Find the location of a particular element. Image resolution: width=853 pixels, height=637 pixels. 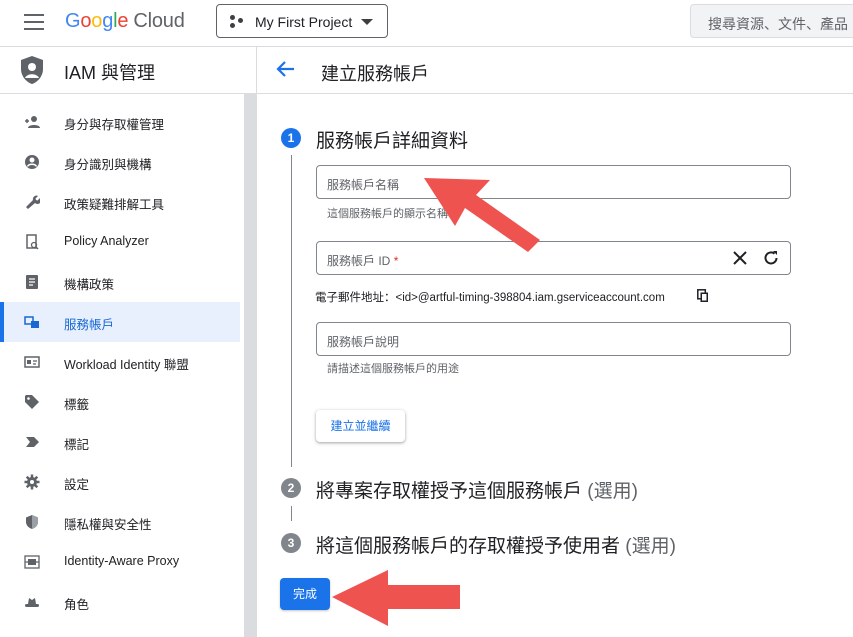

refresh-icon is located at coordinates (771, 258).